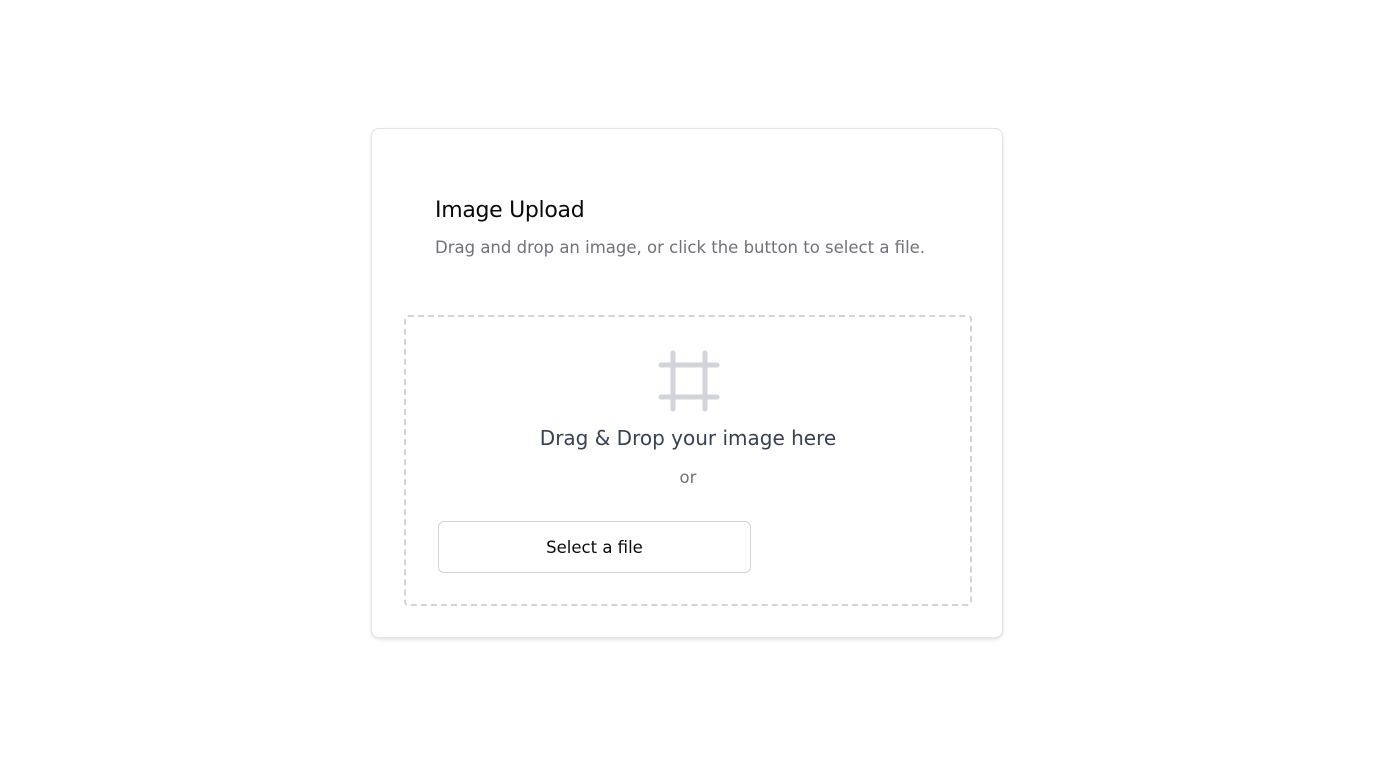 The image size is (1376, 768). I want to click on dropzone-prompt: Drag & Drop your image here, so click(688, 438).